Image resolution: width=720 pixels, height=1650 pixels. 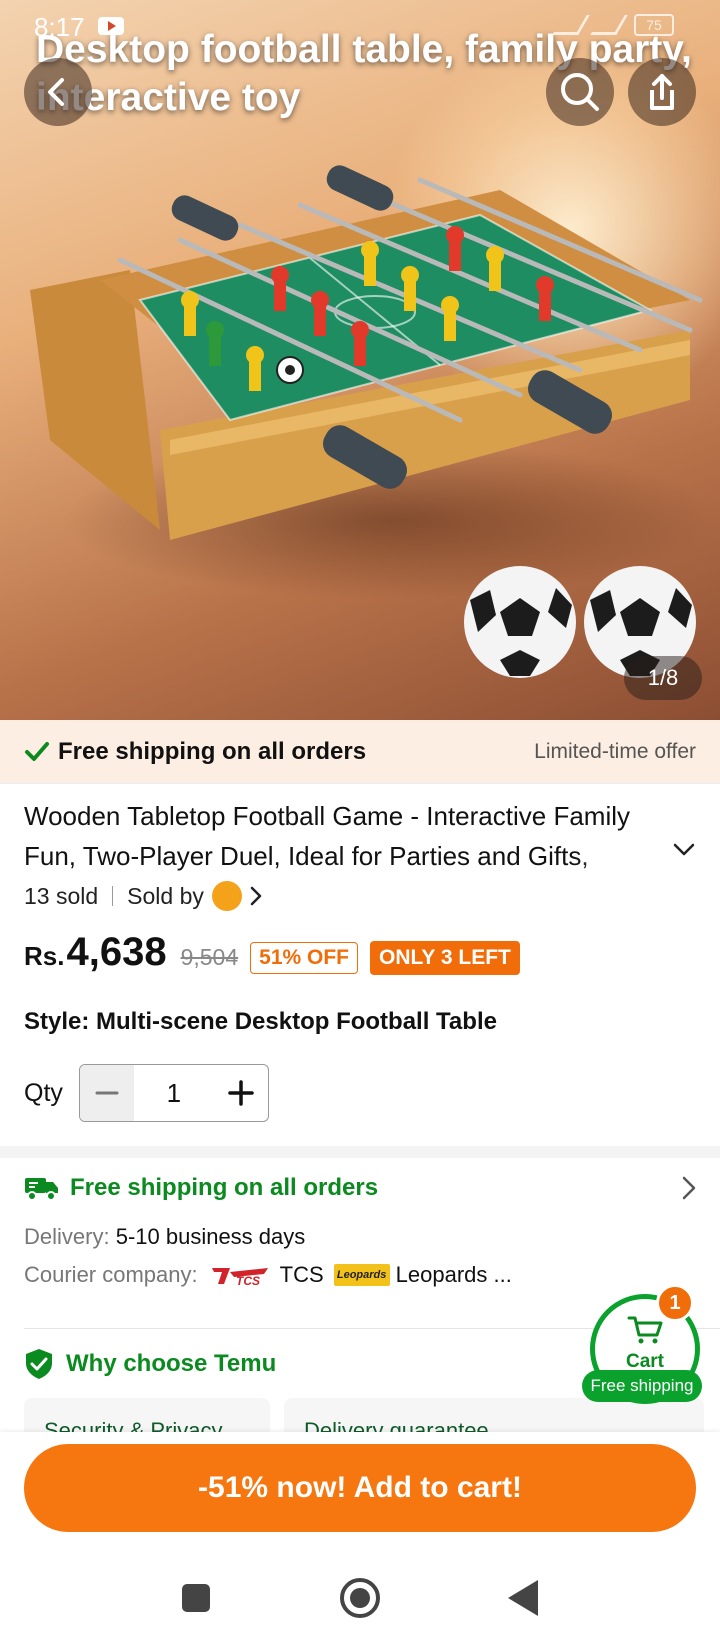 I want to click on chevron-left-icon, so click(x=56, y=92).